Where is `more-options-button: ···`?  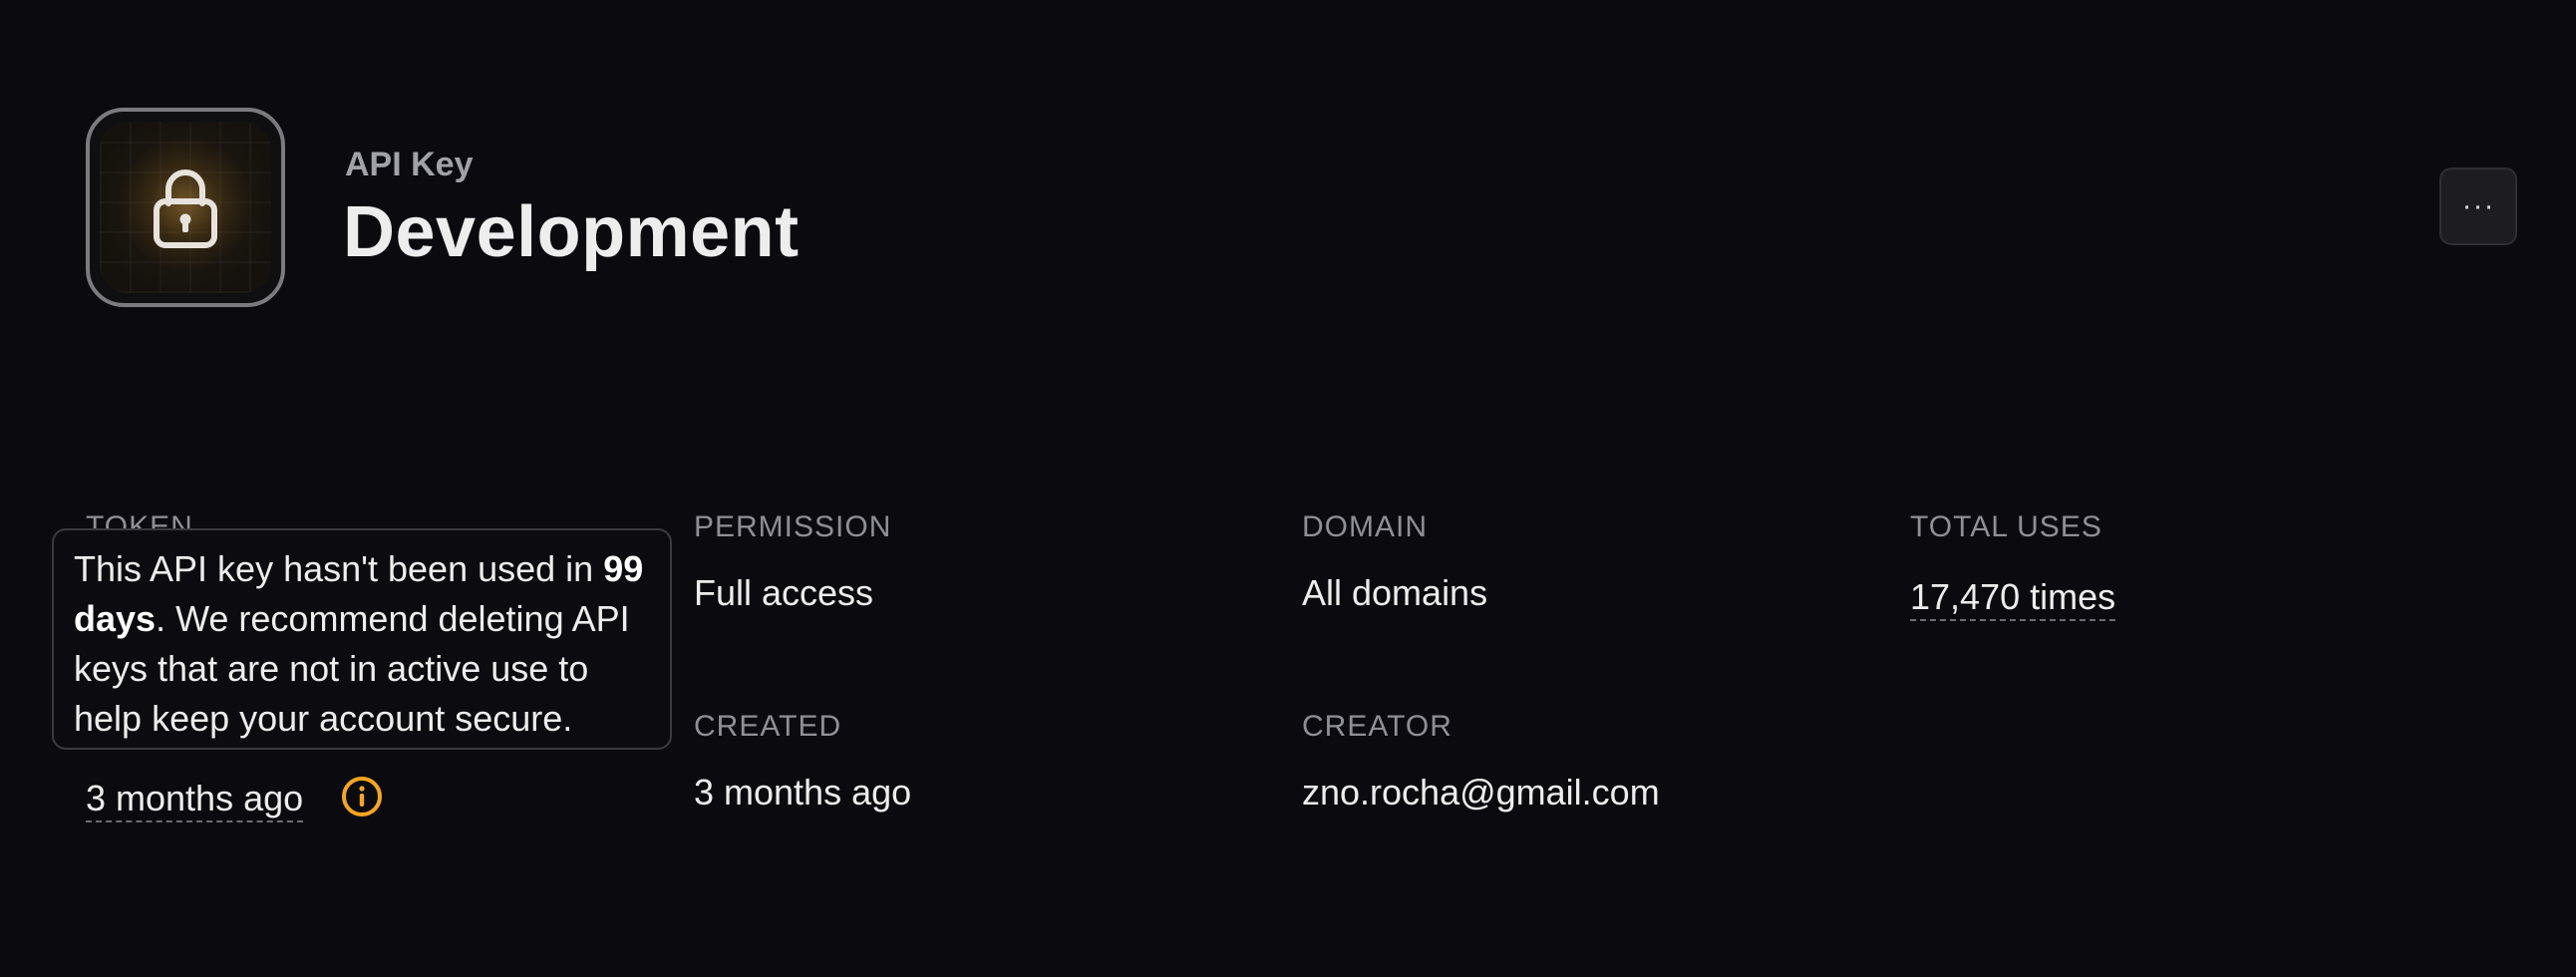 more-options-button: ··· is located at coordinates (2478, 206).